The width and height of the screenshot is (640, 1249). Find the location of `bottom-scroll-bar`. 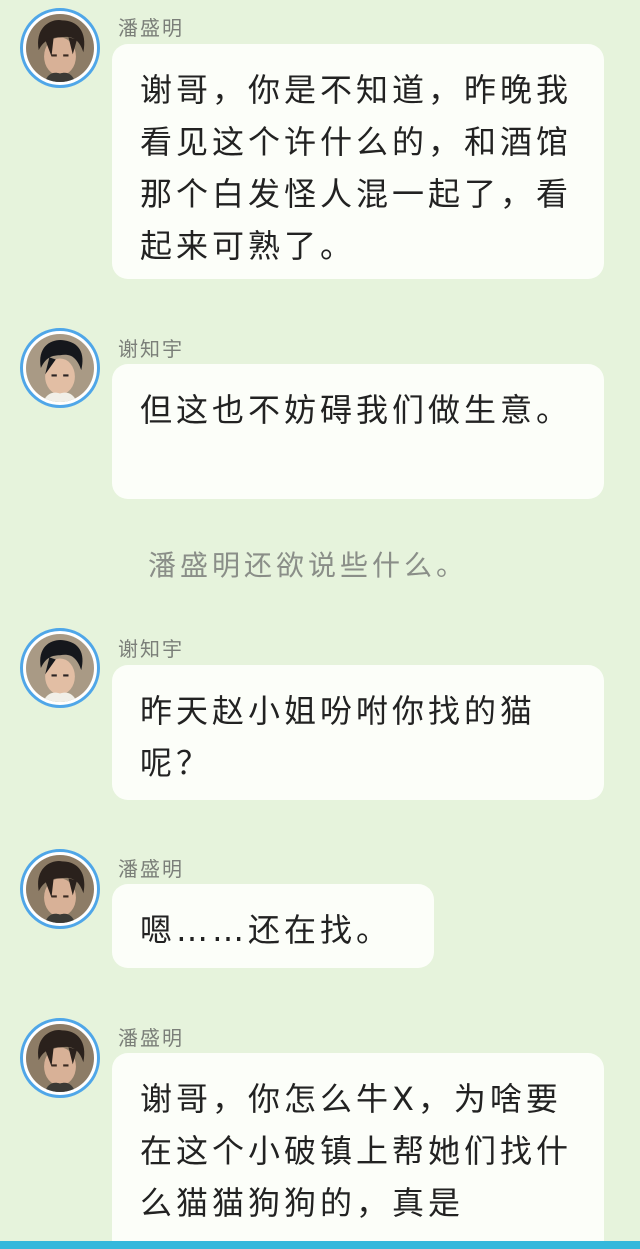

bottom-scroll-bar is located at coordinates (320, 1245).